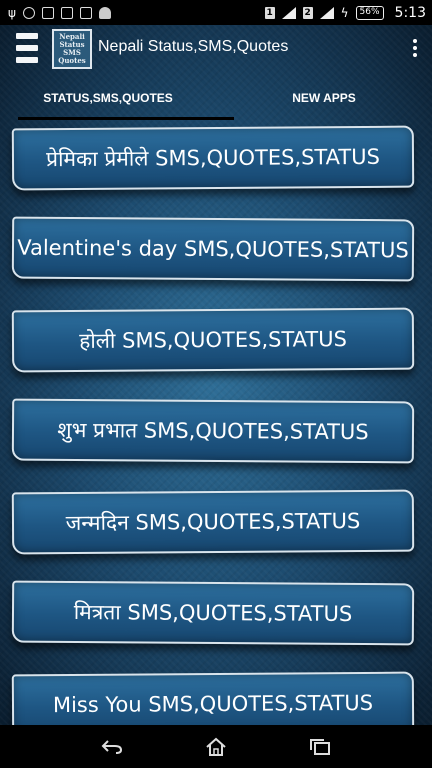 Image resolution: width=432 pixels, height=768 pixels. What do you see at coordinates (213, 340) in the screenshot?
I see `list-item-holi: होली SMS,QUOTES,STATUS` at bounding box center [213, 340].